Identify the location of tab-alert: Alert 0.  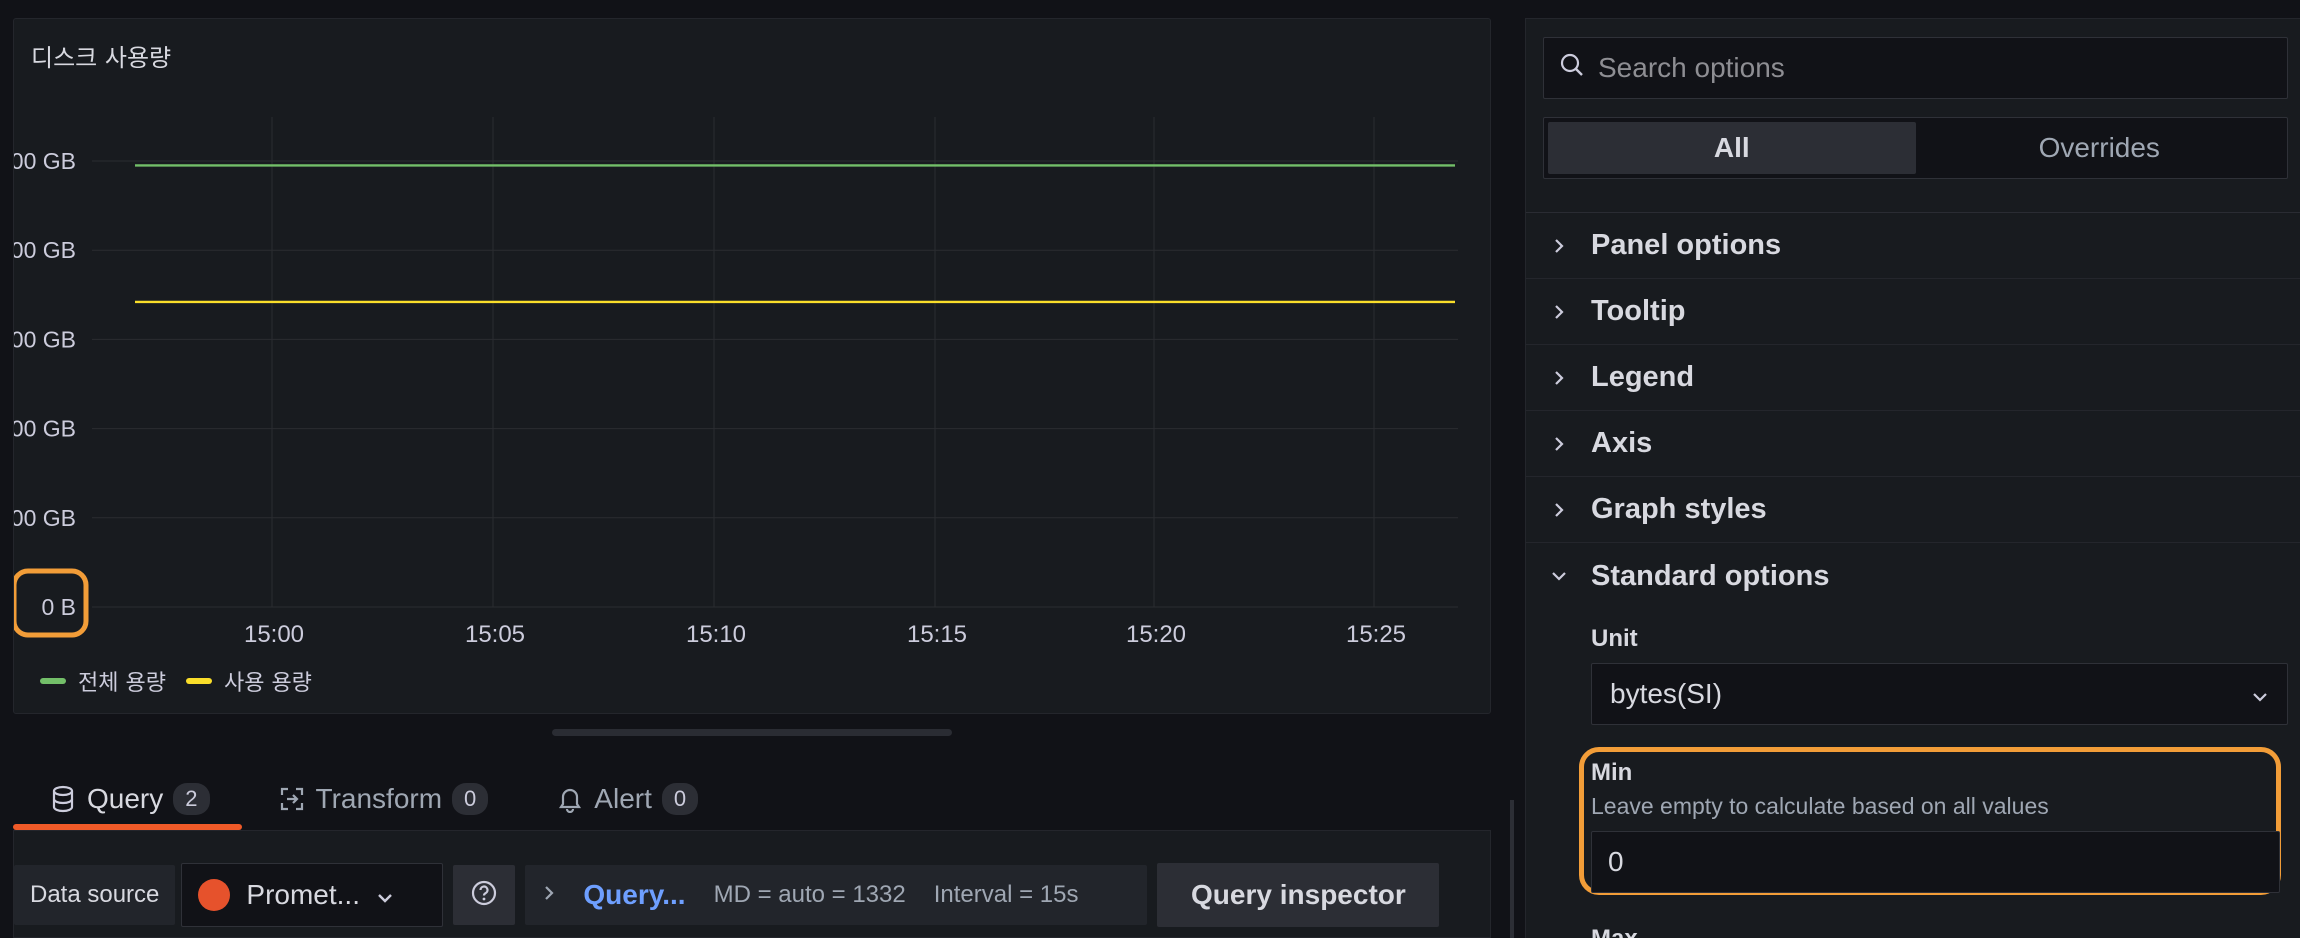
(625, 799).